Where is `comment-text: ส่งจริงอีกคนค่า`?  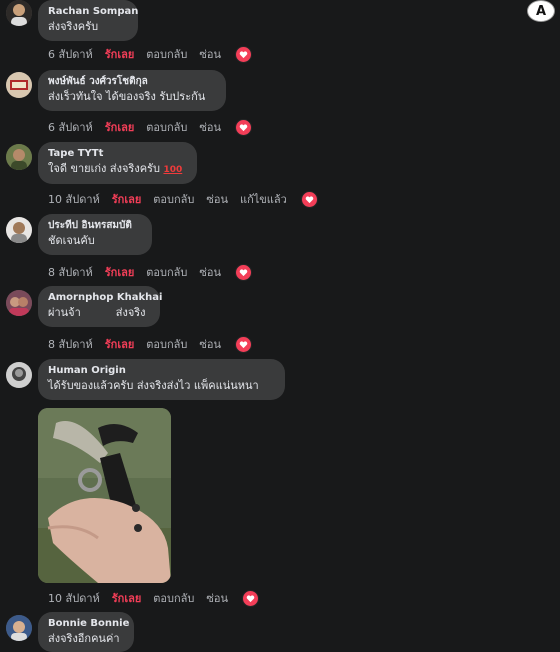 comment-text: ส่งจริงอีกคนค่า is located at coordinates (84, 638).